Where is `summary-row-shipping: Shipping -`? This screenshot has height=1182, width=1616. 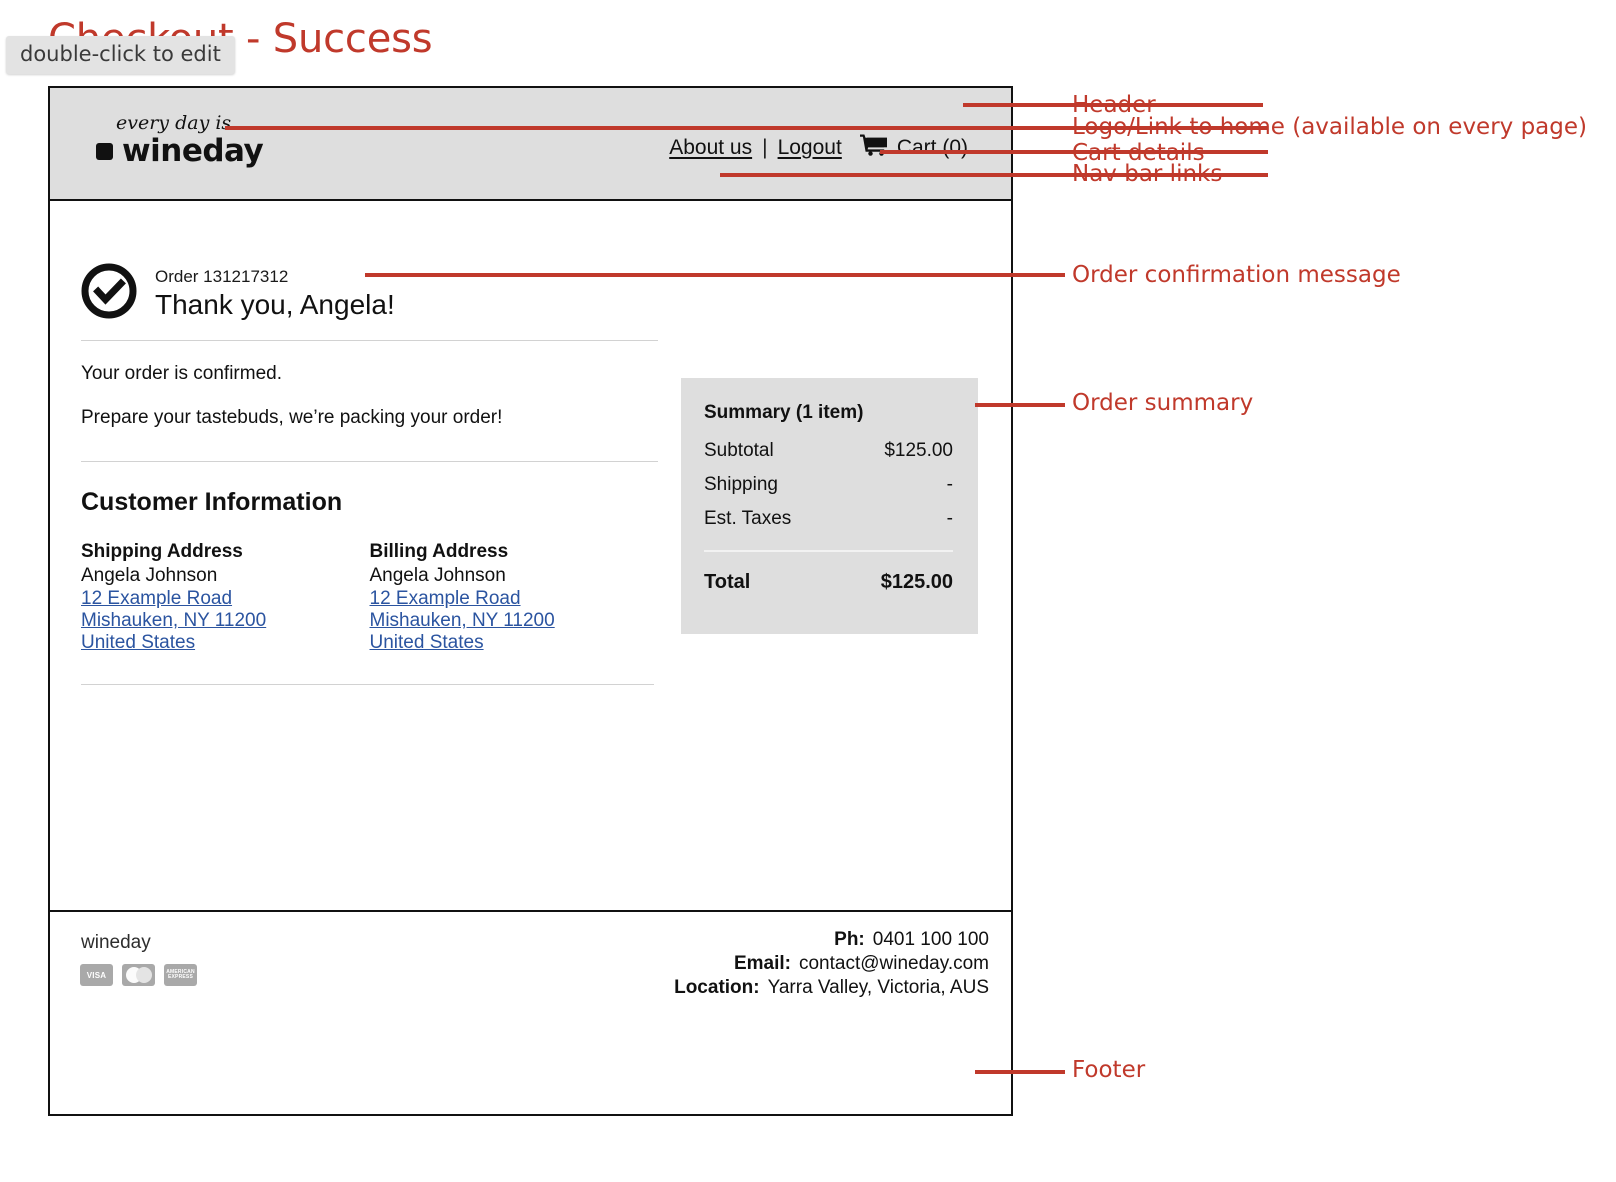
summary-row-shipping: Shipping - is located at coordinates (828, 485).